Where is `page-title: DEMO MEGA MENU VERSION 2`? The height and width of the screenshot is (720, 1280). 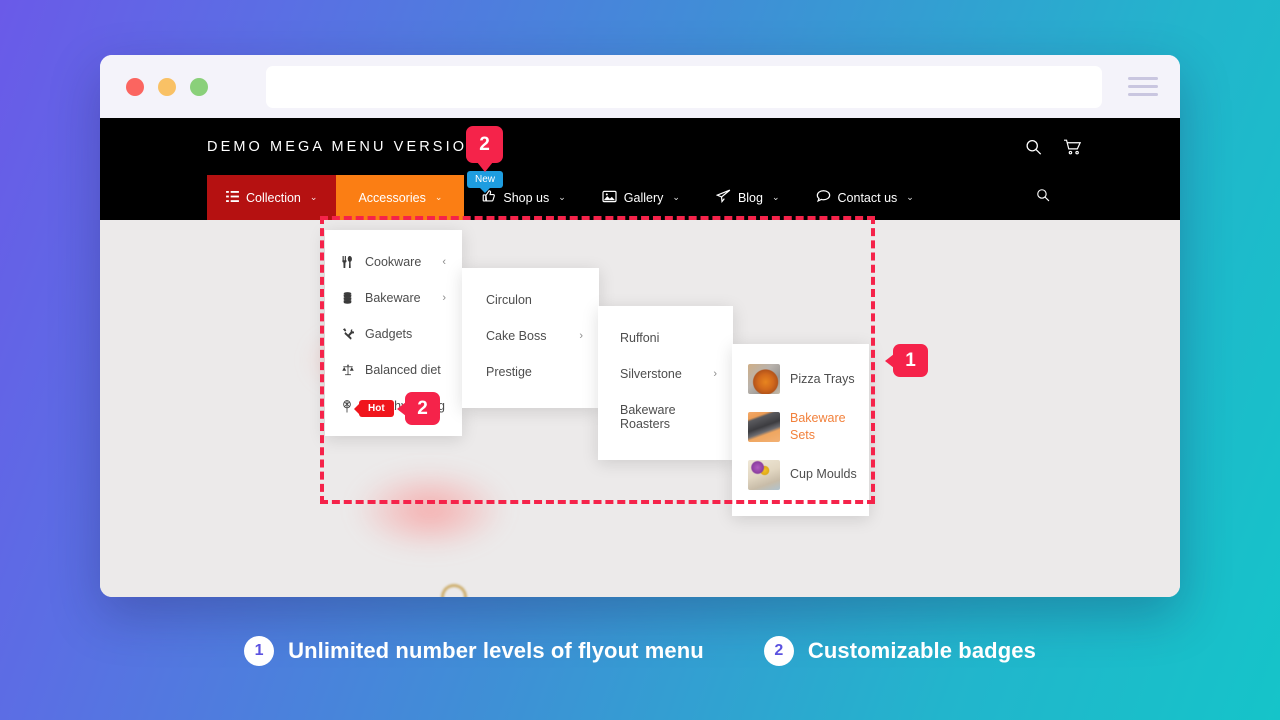 page-title: DEMO MEGA MENU VERSION 2 is located at coordinates (353, 146).